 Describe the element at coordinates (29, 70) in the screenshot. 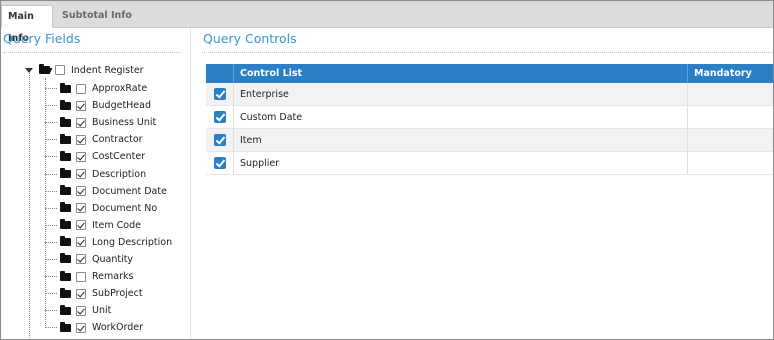

I see `expand-toggle-icon` at that location.